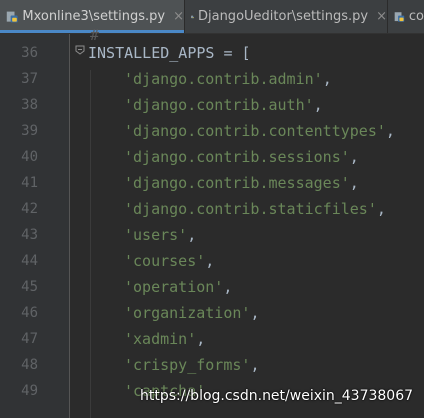 The width and height of the screenshot is (424, 418). I want to click on string-literal: 'django.contrib.contenttypes', so click(255, 131).